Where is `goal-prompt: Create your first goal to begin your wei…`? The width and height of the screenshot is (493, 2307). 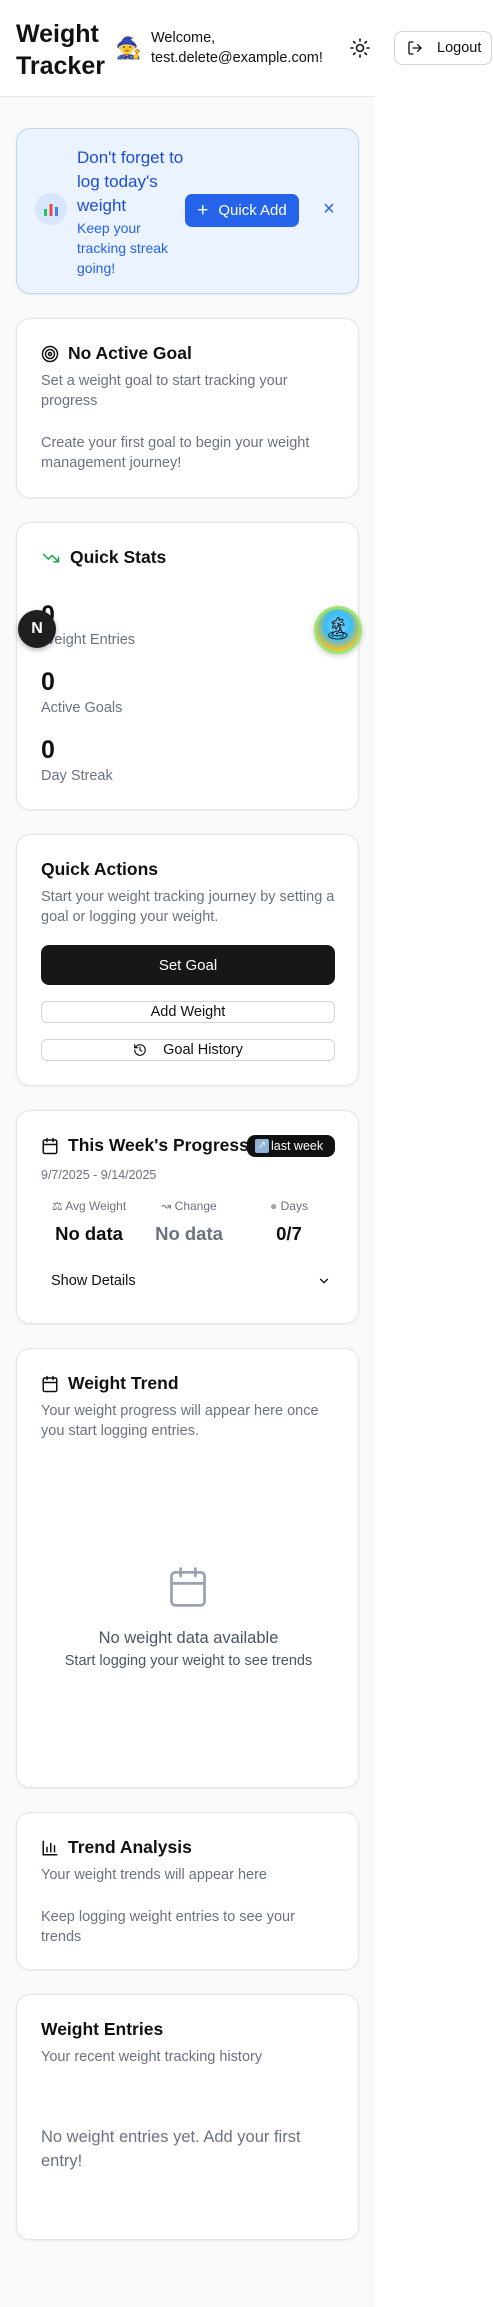 goal-prompt: Create your first goal to begin your wei… is located at coordinates (175, 453).